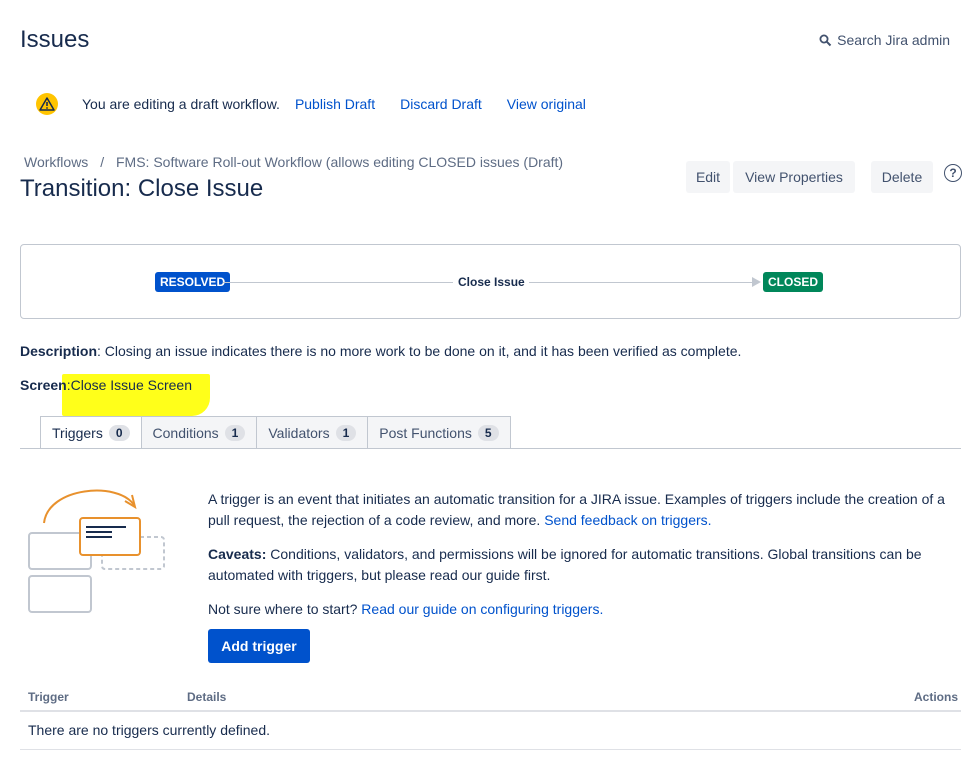  Describe the element at coordinates (338, 282) in the screenshot. I see `transition-line-left` at that location.